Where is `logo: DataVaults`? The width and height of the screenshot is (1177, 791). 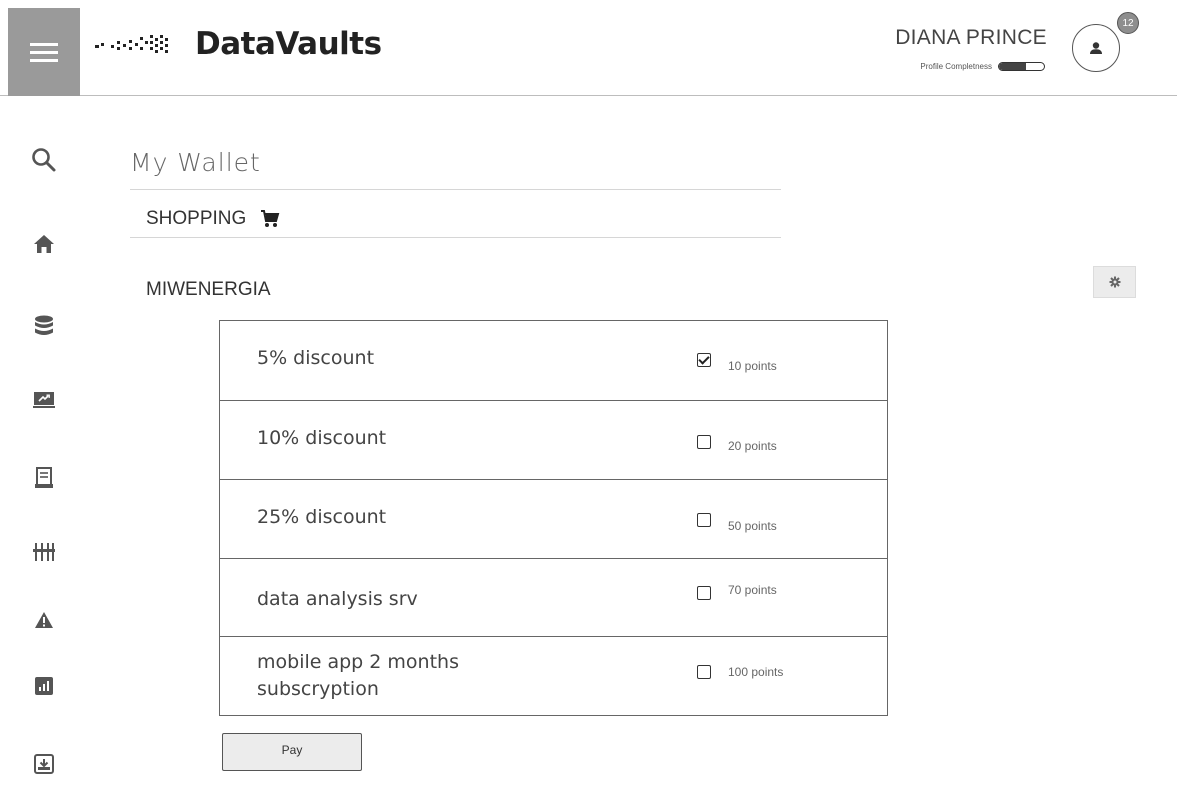
logo: DataVaults is located at coordinates (238, 44).